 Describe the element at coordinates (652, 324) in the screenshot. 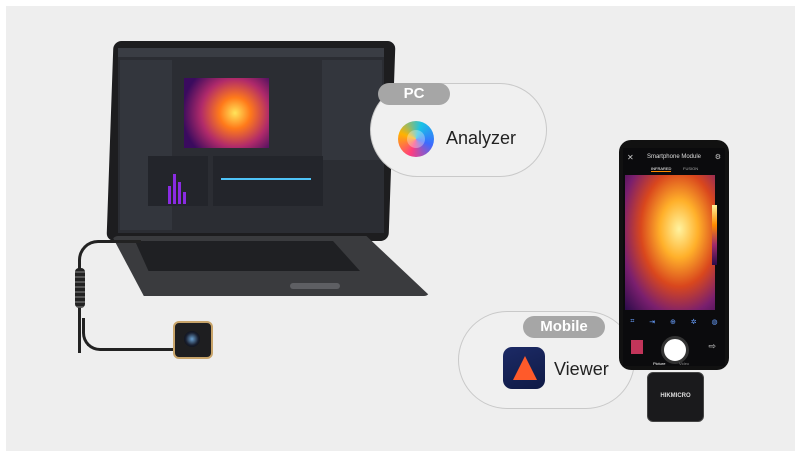

I see `import-icon: ⇥` at that location.